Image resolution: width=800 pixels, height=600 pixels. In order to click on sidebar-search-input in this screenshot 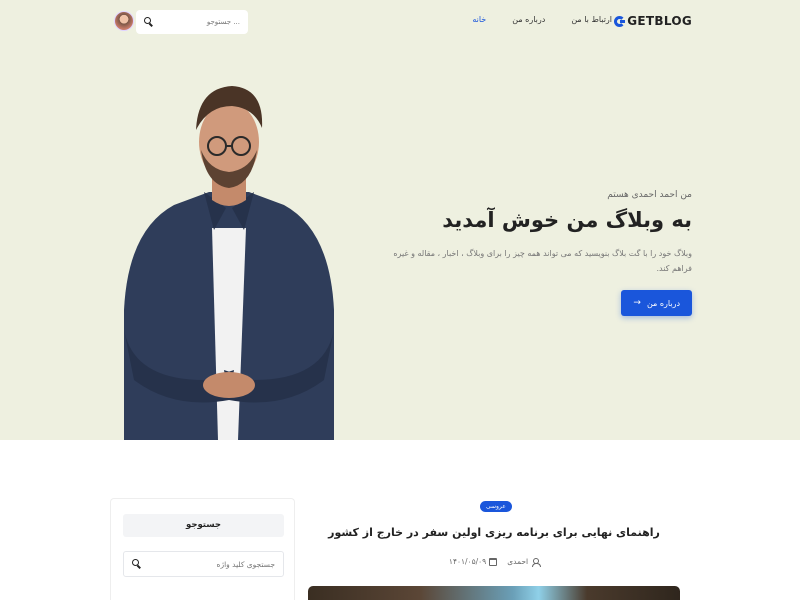, I will do `click(215, 564)`.